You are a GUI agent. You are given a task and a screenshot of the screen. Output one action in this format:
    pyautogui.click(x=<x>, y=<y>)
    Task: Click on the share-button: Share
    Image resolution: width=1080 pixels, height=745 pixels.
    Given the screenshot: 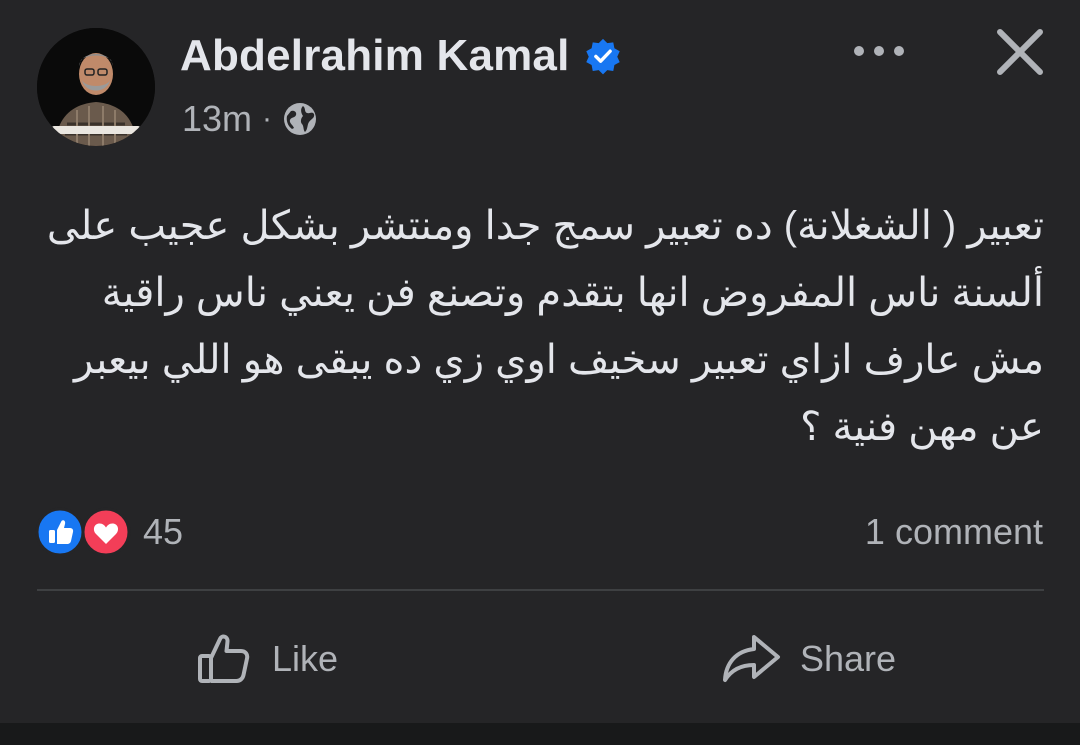 What is the action you would take?
    pyautogui.click(x=808, y=659)
    